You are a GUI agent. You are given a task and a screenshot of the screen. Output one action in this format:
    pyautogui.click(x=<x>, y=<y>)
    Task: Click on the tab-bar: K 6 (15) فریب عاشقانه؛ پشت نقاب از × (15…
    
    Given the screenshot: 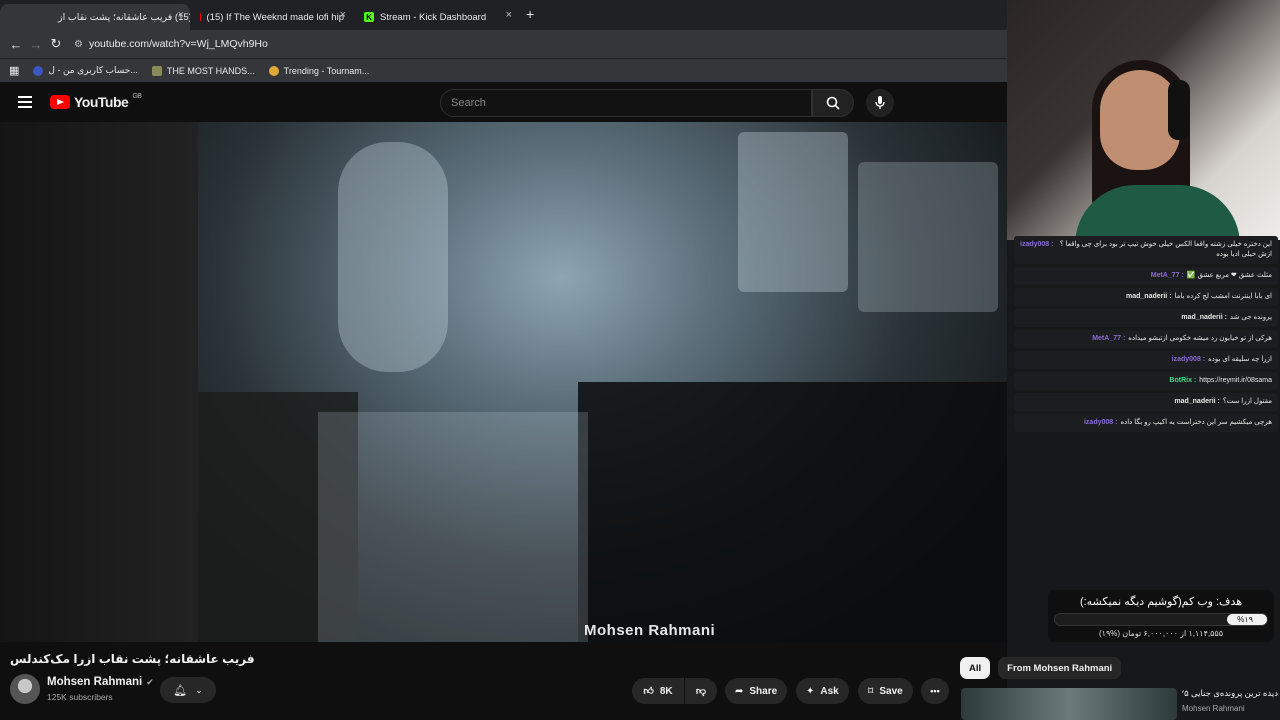 What is the action you would take?
    pyautogui.click(x=503, y=15)
    